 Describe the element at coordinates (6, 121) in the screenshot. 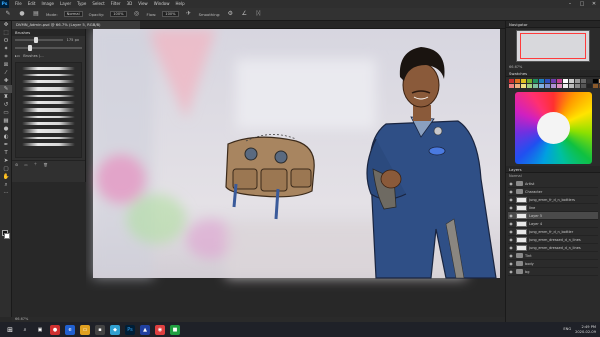

I see `gradient-tool-icon: ▦` at that location.